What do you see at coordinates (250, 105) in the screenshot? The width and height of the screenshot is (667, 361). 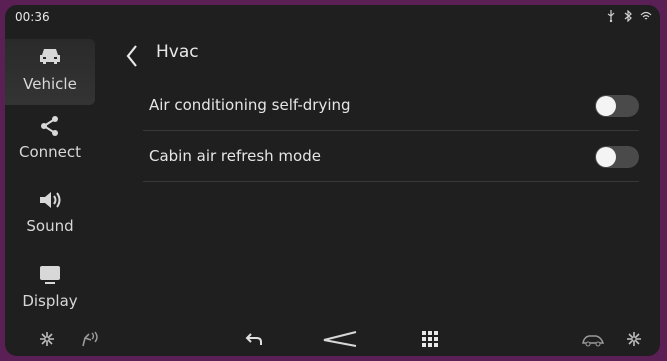 I see `setting-label: Air conditioning self-drying` at bounding box center [250, 105].